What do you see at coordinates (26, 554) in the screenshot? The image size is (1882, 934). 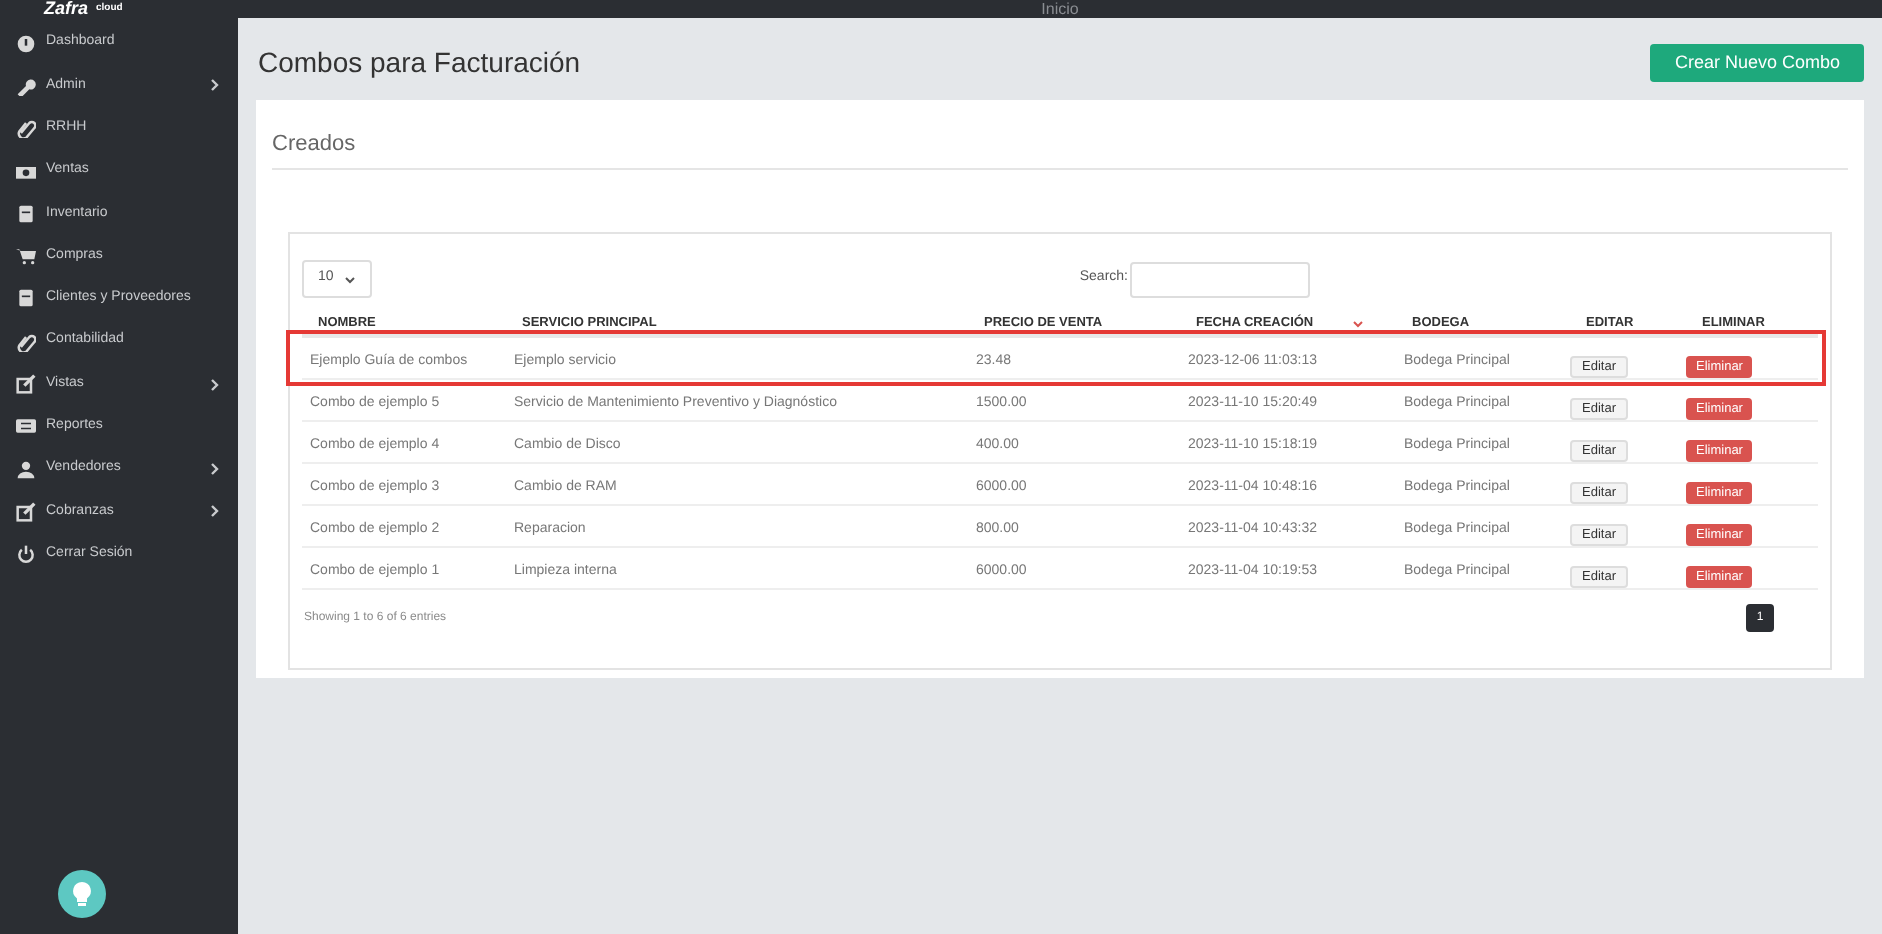 I see `power-icon` at bounding box center [26, 554].